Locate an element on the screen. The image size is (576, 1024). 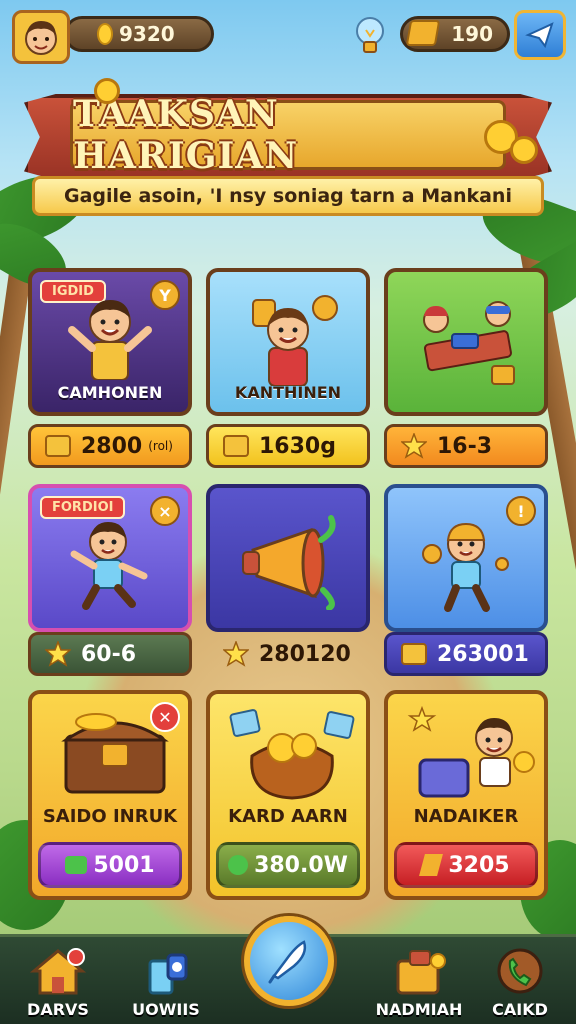
nav-label: NADMIAH is located at coordinates (419, 1009).